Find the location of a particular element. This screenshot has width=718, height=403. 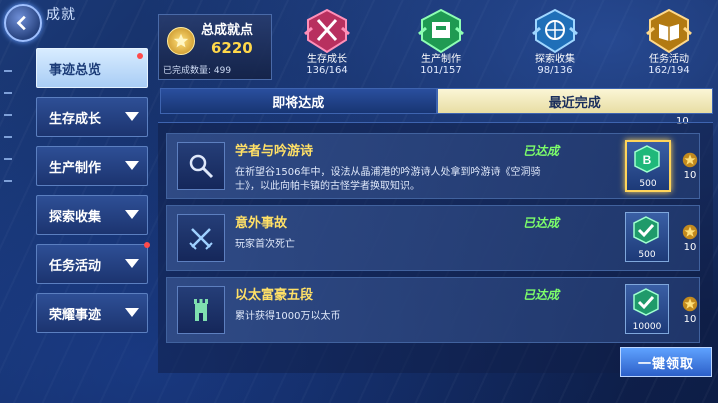

tab-recent: 最近完成 is located at coordinates (574, 101).